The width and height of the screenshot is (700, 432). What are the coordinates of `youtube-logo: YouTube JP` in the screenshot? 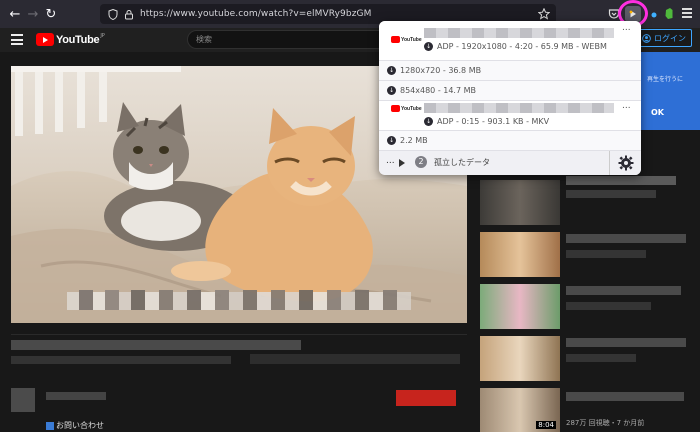 It's located at (70, 39).